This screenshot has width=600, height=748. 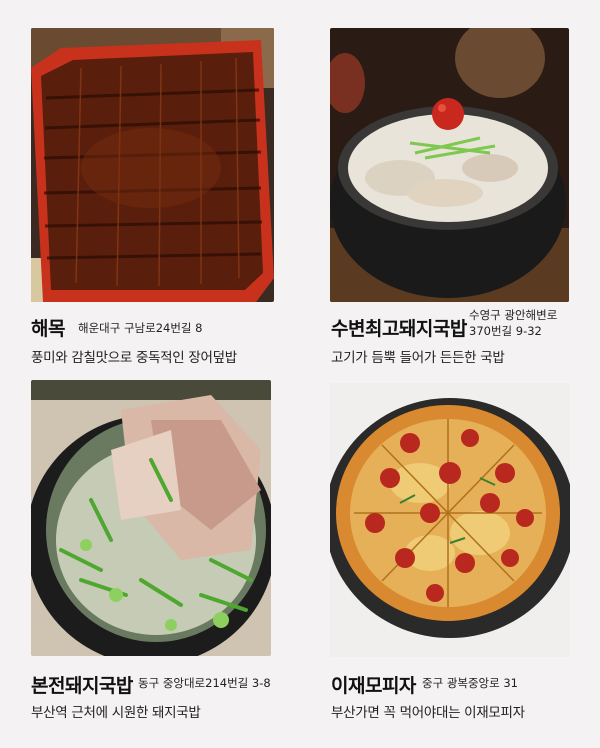 I want to click on pork-soup-stone-bowl-image, so click(x=449, y=165).